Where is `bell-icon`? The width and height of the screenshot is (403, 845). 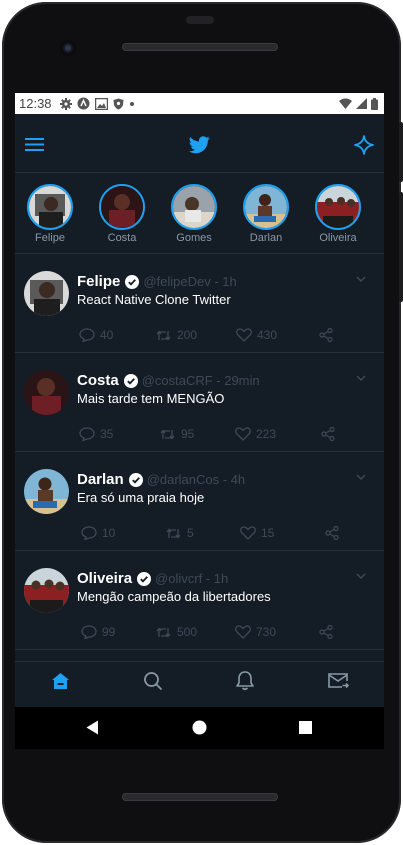
bell-icon is located at coordinates (245, 680).